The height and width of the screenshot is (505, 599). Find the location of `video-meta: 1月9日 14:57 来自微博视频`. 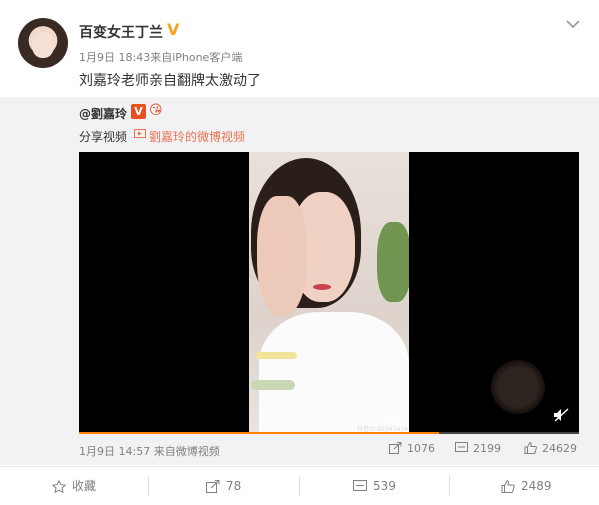

video-meta: 1月9日 14:57 来自微博视频 is located at coordinates (149, 451).